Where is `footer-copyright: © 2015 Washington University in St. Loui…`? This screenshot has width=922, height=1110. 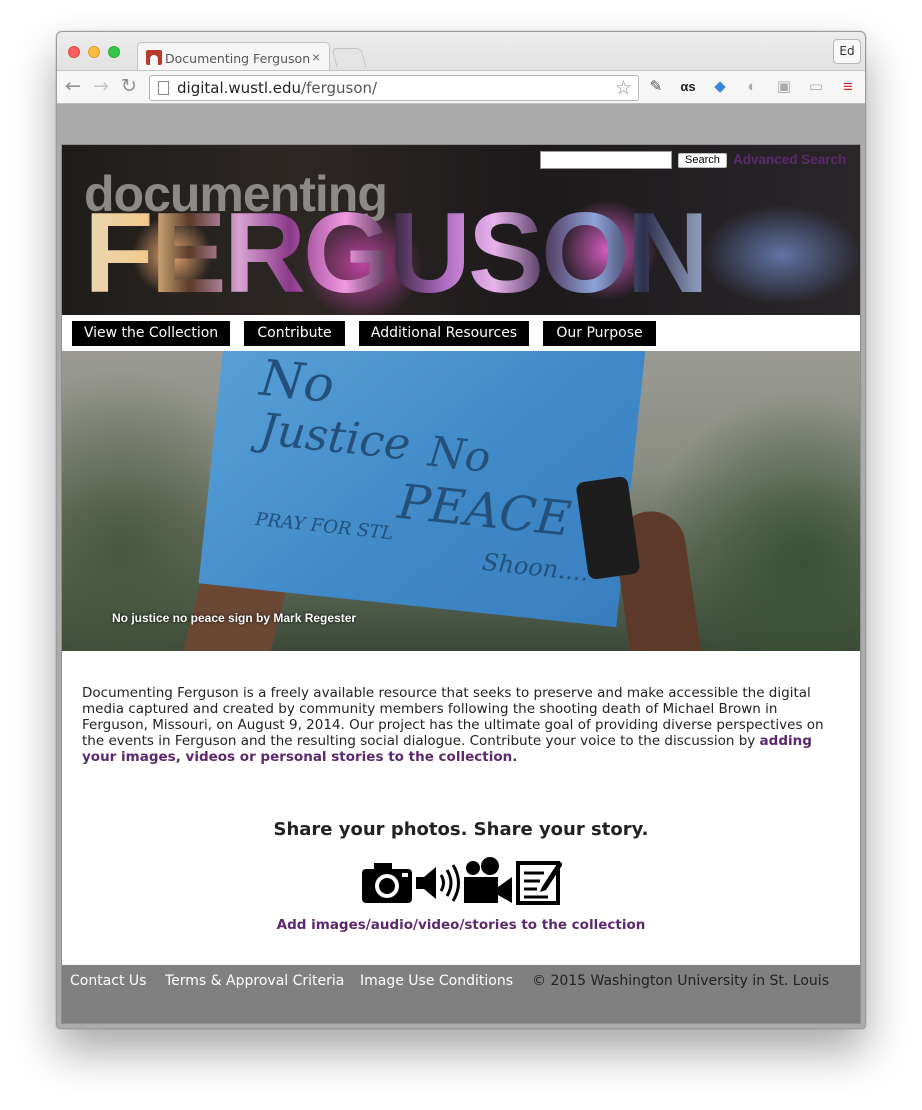 footer-copyright: © 2015 Washington University in St. Loui… is located at coordinates (680, 981).